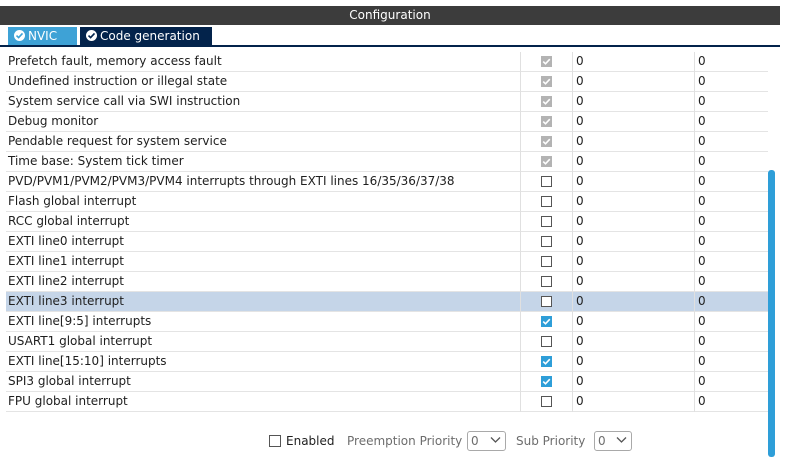  I want to click on interrupt-name: USART1 global interrupt, so click(80, 341).